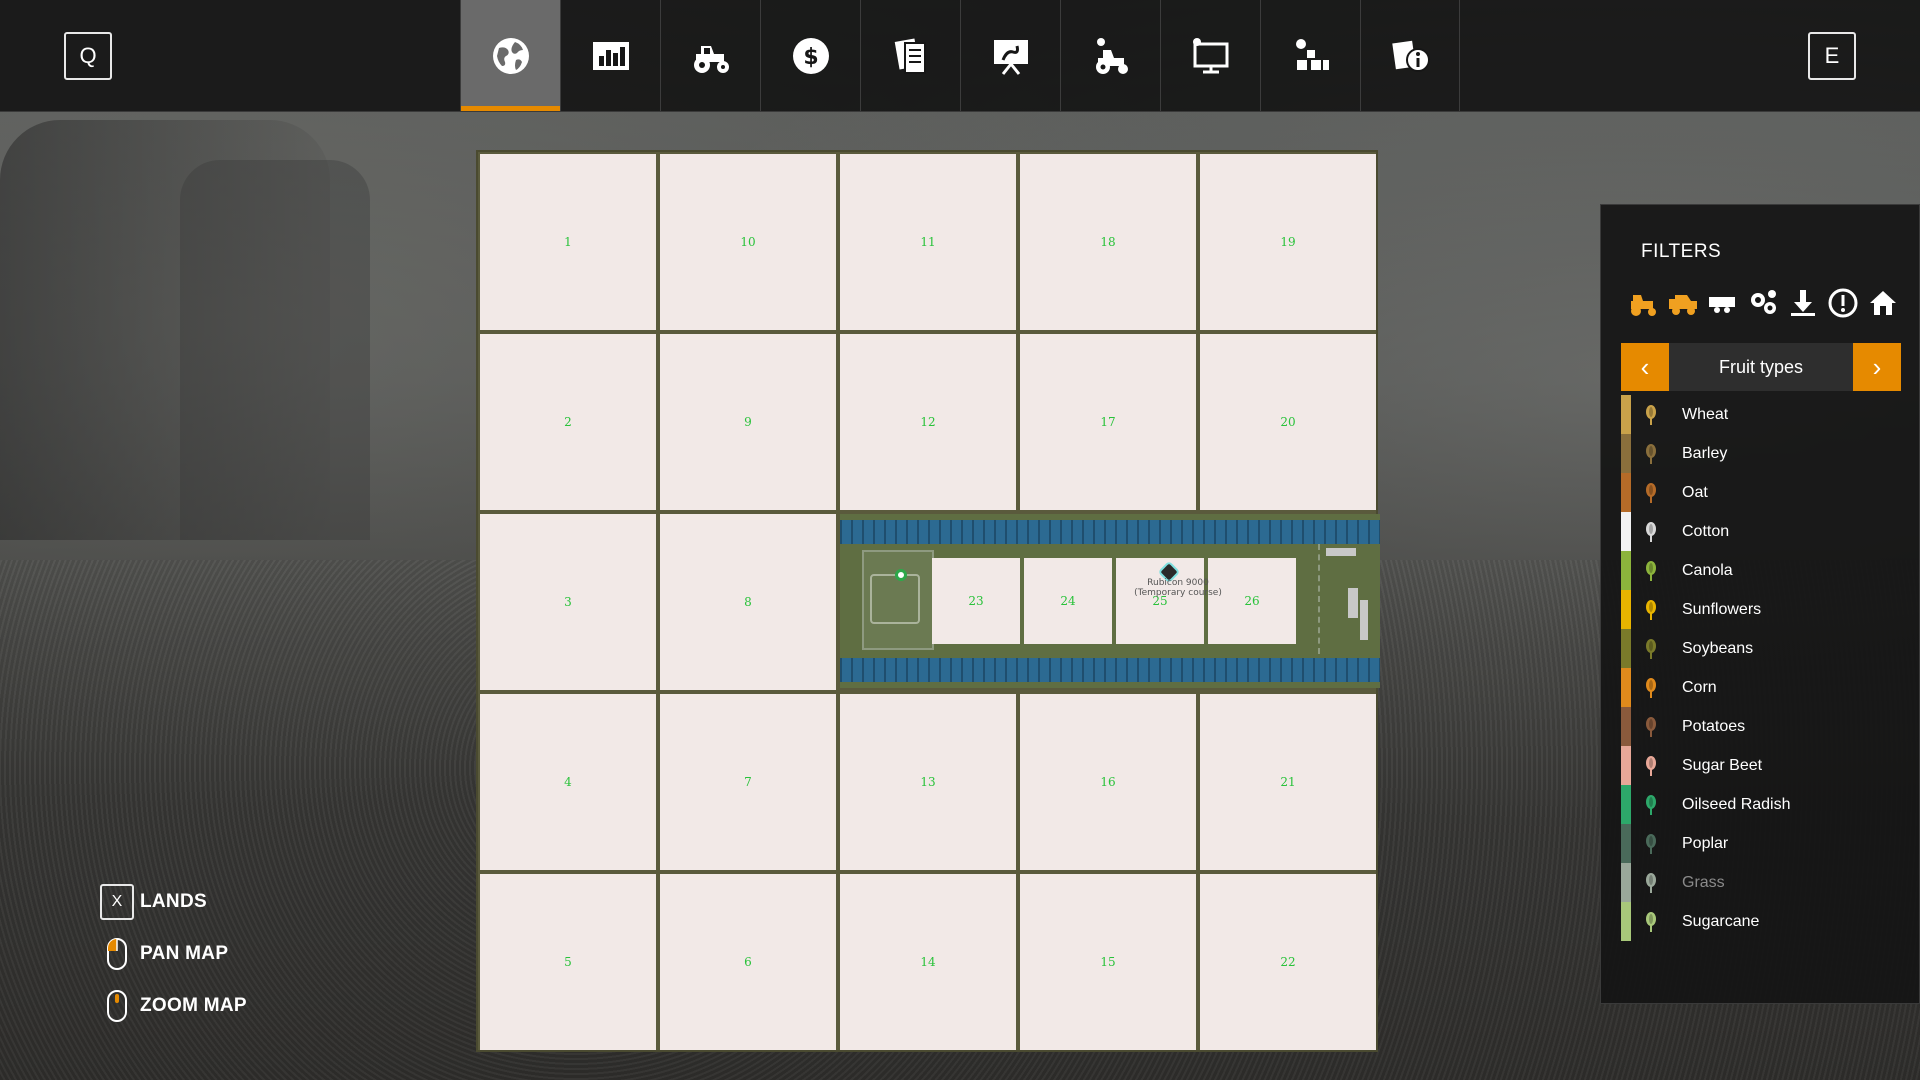  What do you see at coordinates (568, 962) in the screenshot?
I see `land-parcel: 5` at bounding box center [568, 962].